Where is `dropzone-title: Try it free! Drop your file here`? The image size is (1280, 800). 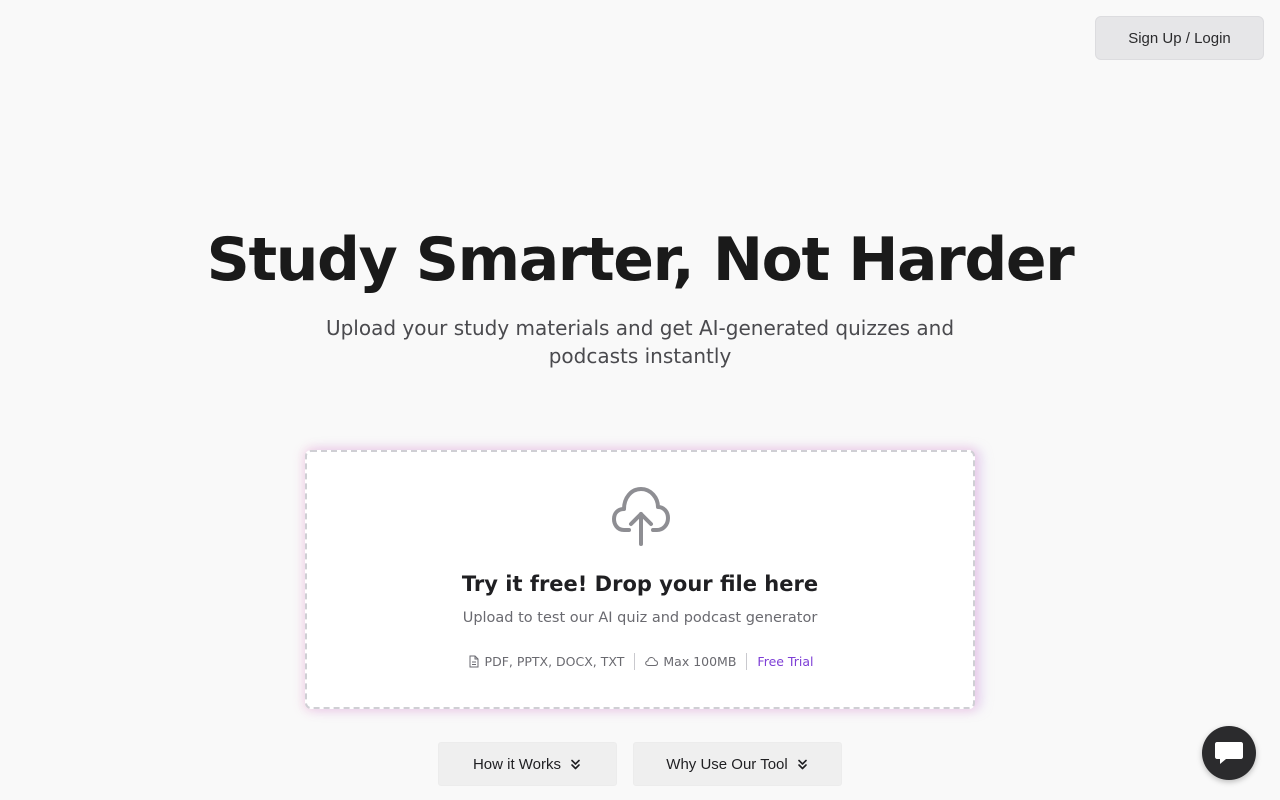
dropzone-title: Try it free! Drop your file here is located at coordinates (640, 584).